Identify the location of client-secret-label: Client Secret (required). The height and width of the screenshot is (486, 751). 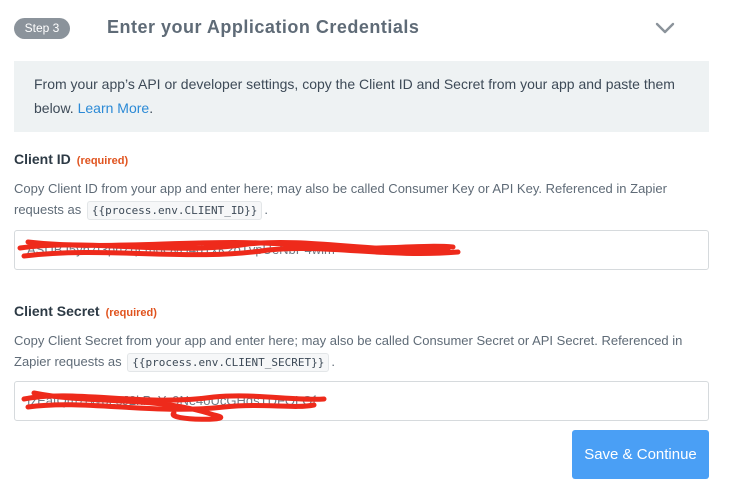
(85, 311).